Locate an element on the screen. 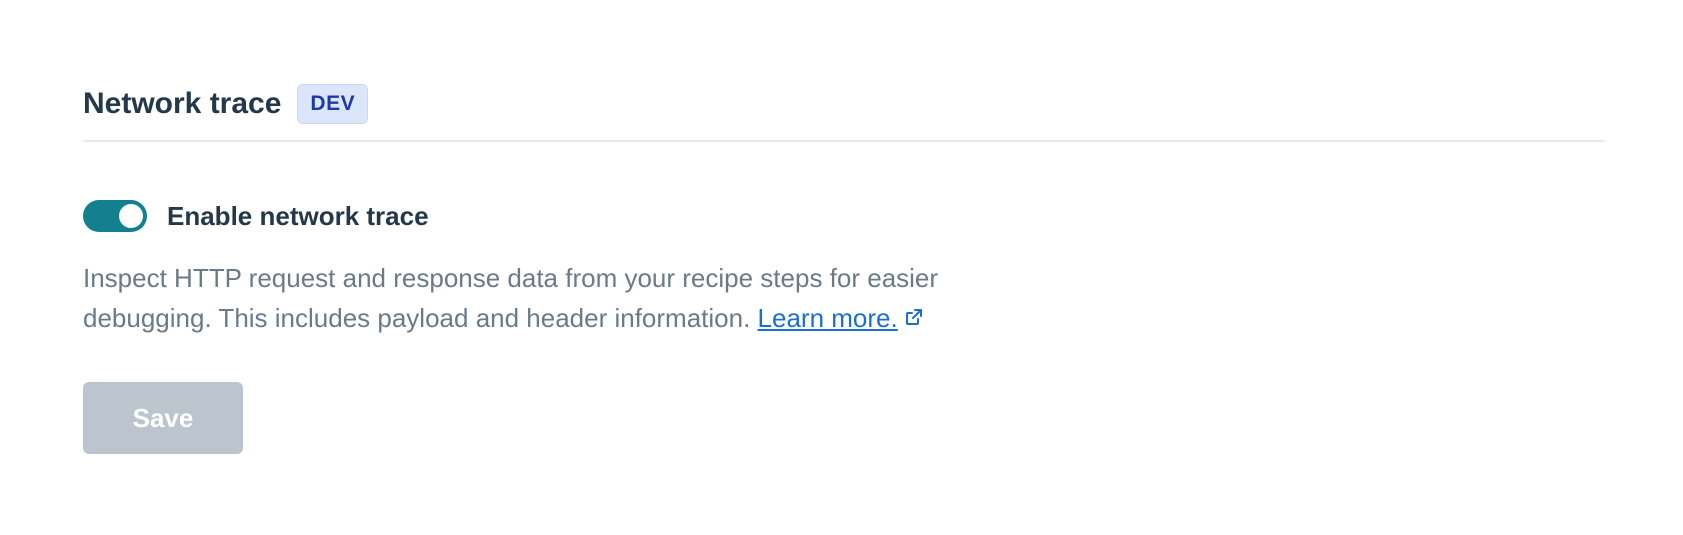 This screenshot has width=1683, height=535. section-header: Network trace DEV is located at coordinates (844, 112).